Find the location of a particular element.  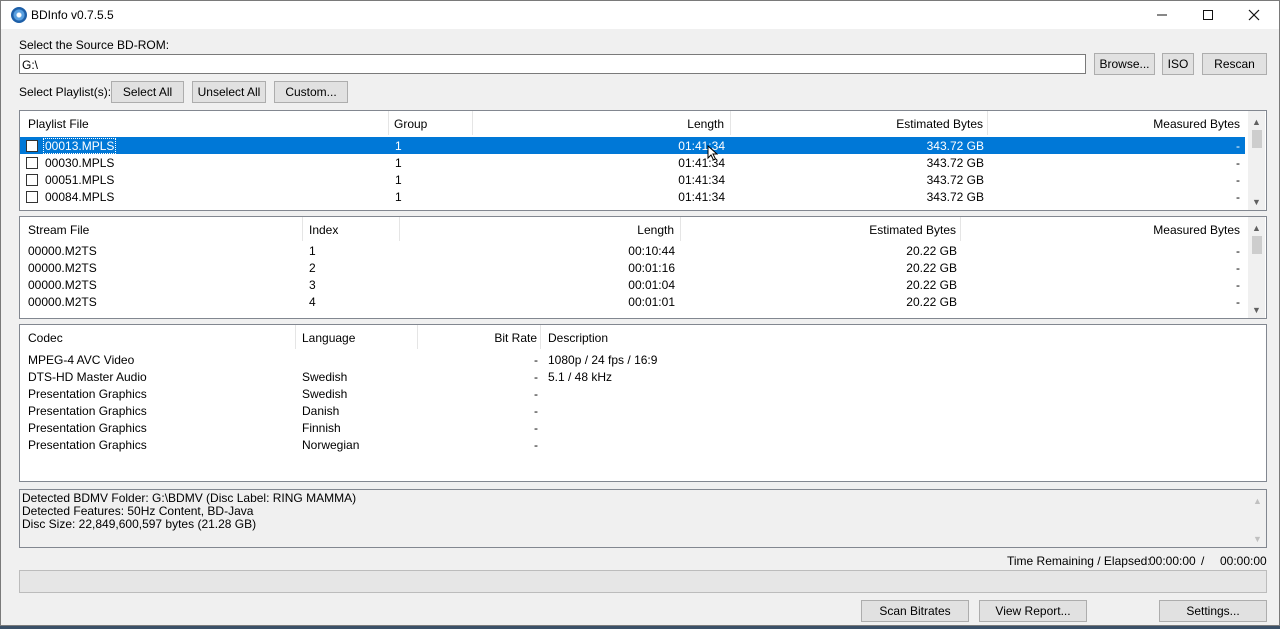

minimize-button is located at coordinates (1162, 15).